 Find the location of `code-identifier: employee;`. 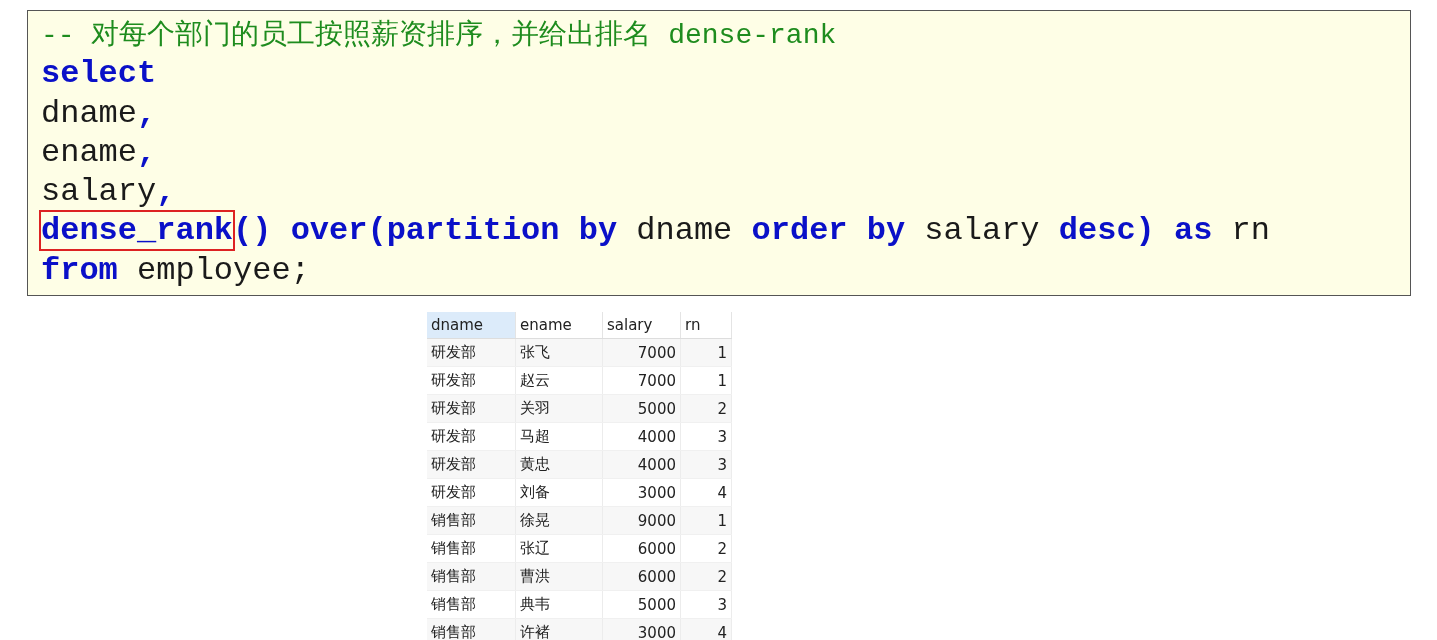

code-identifier: employee; is located at coordinates (223, 270).